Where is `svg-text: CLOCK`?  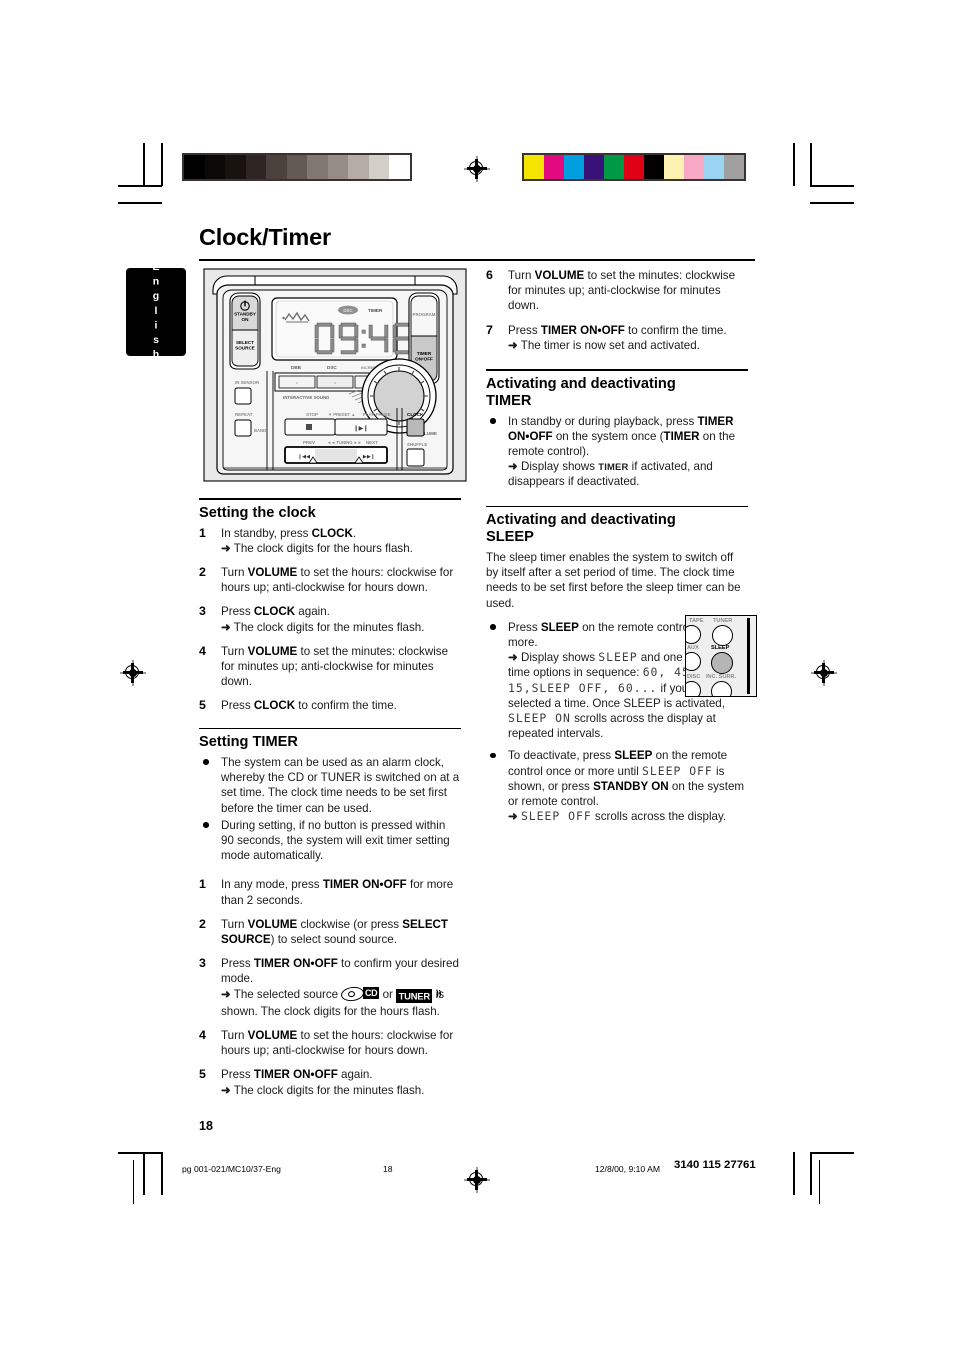
svg-text: CLOCK is located at coordinates (415, 414).